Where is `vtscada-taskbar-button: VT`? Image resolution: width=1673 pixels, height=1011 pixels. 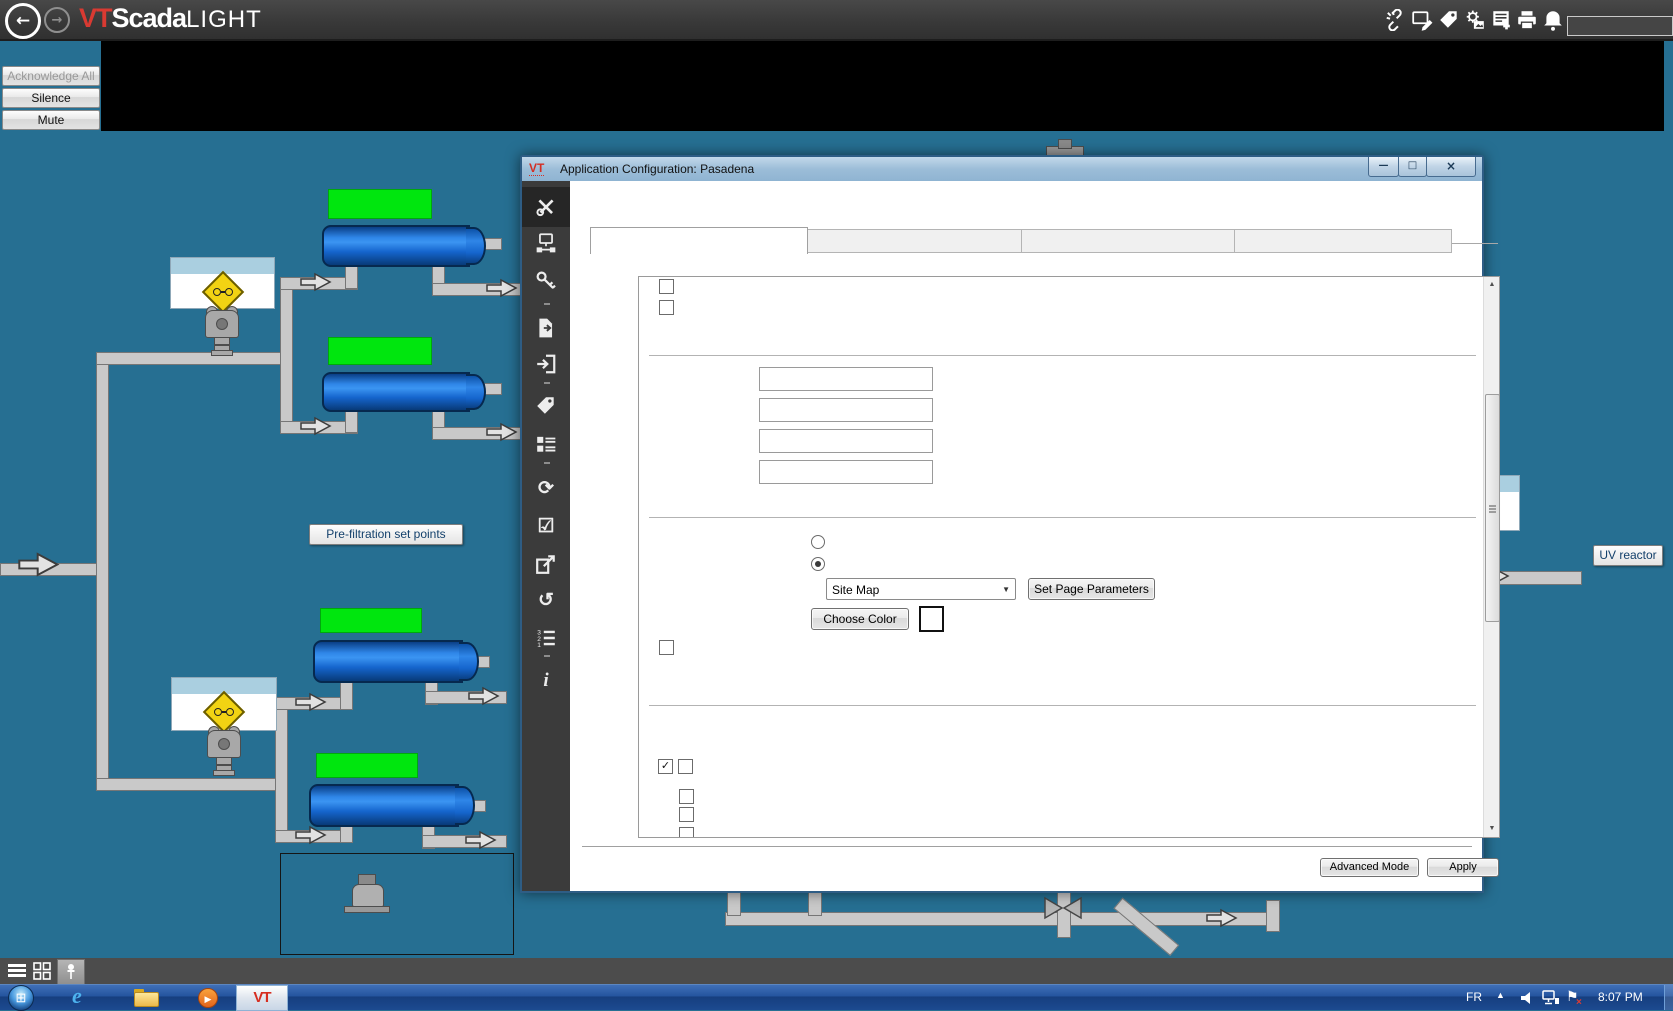
vtscada-taskbar-button: VT is located at coordinates (262, 998).